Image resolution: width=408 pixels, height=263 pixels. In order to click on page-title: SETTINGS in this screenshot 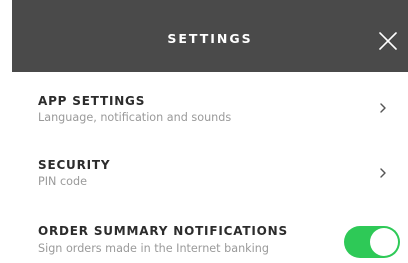, I will do `click(210, 38)`.